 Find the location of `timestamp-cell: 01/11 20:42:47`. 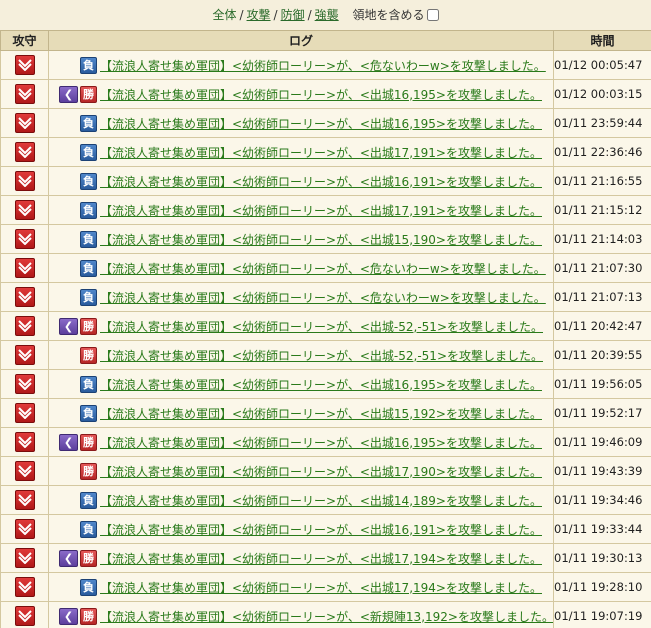

timestamp-cell: 01/11 20:42:47 is located at coordinates (602, 326).